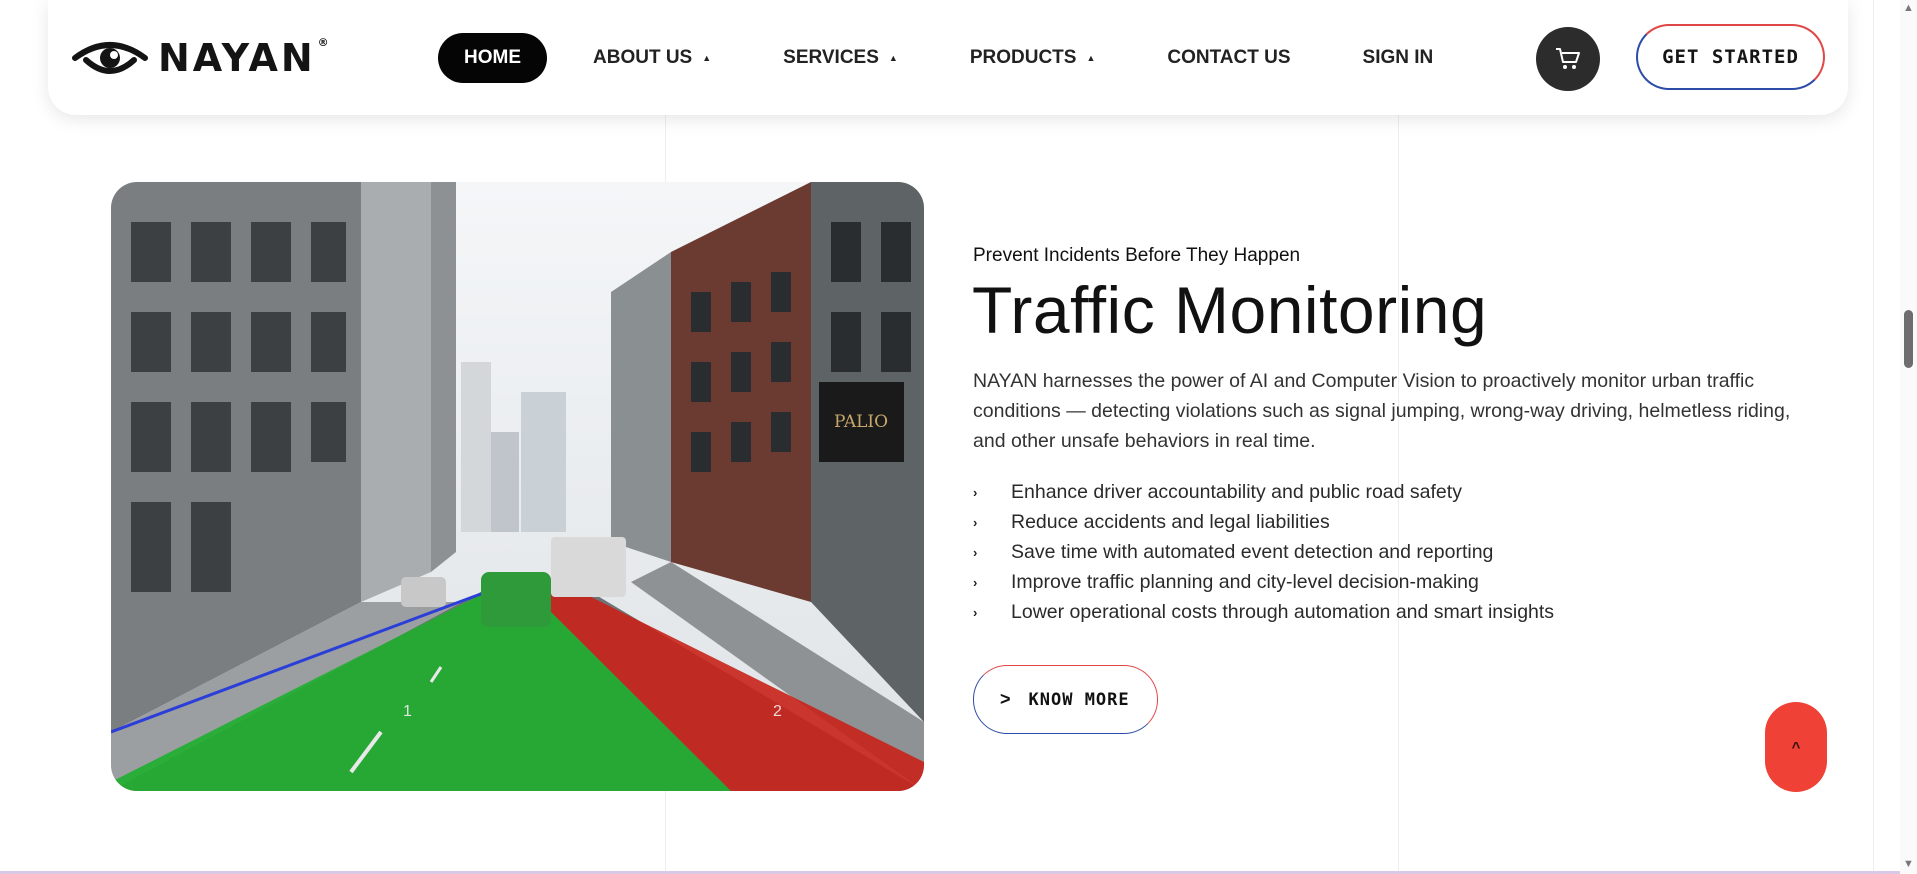  Describe the element at coordinates (1908, 864) in the screenshot. I see `scroll-down-arrow-icon: ▼` at that location.